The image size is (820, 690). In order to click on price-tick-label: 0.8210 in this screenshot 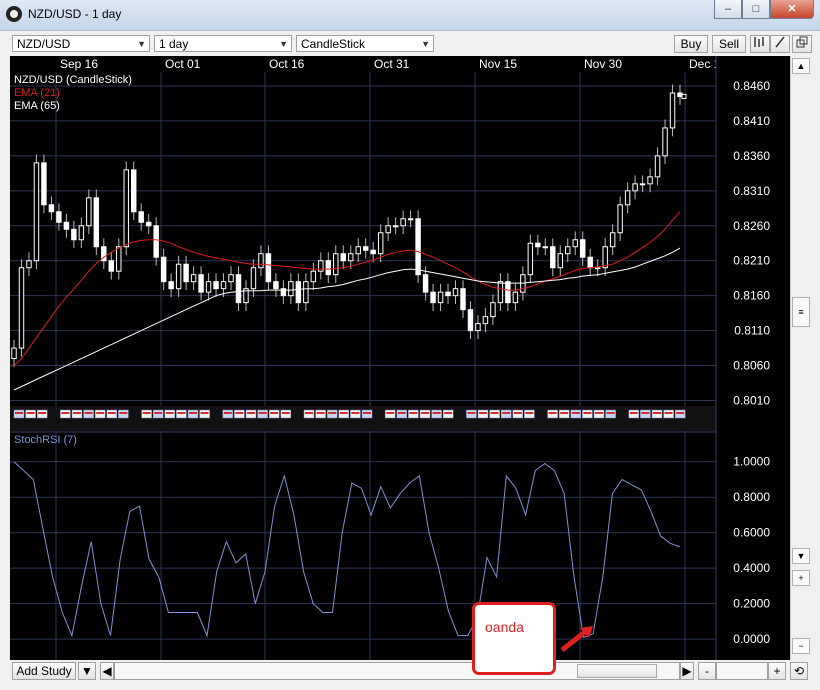, I will do `click(751, 261)`.